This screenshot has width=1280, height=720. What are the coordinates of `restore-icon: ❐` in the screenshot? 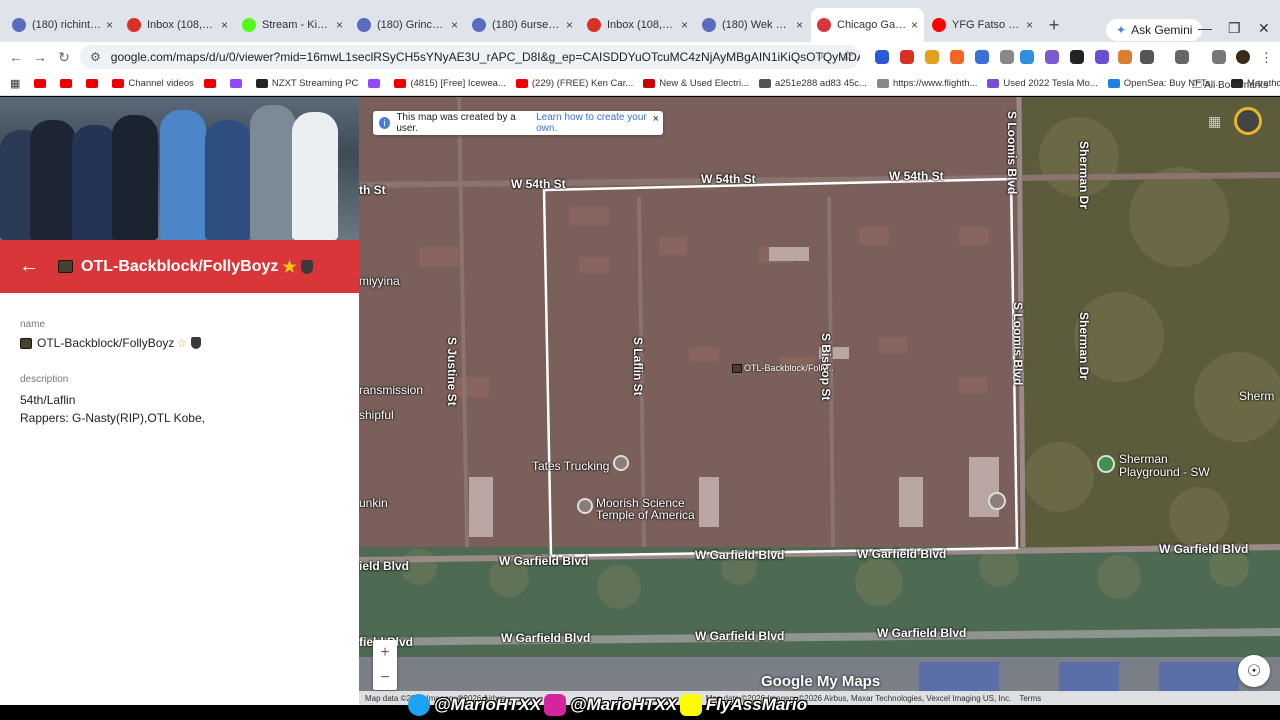 It's located at (1234, 28).